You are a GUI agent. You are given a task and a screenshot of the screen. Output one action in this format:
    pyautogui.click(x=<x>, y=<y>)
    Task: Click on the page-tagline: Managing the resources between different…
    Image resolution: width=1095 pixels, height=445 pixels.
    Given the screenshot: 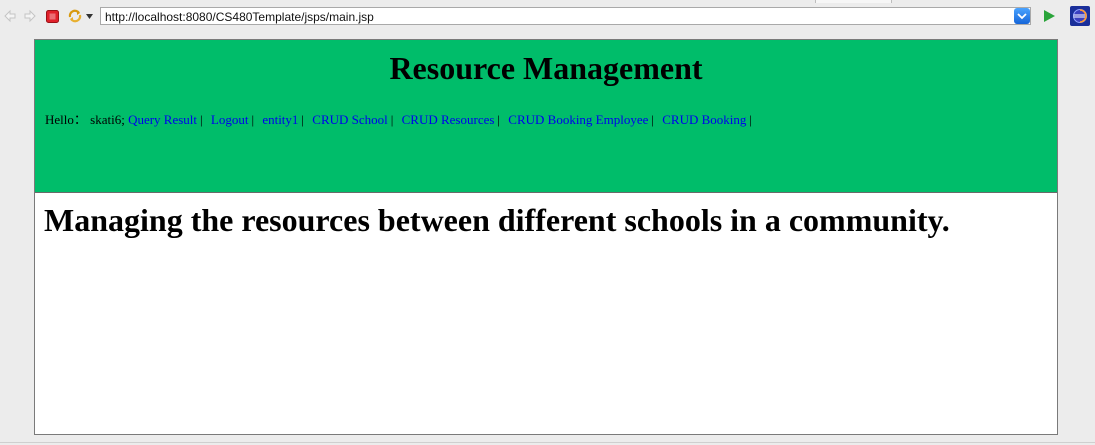 What is the action you would take?
    pyautogui.click(x=497, y=220)
    